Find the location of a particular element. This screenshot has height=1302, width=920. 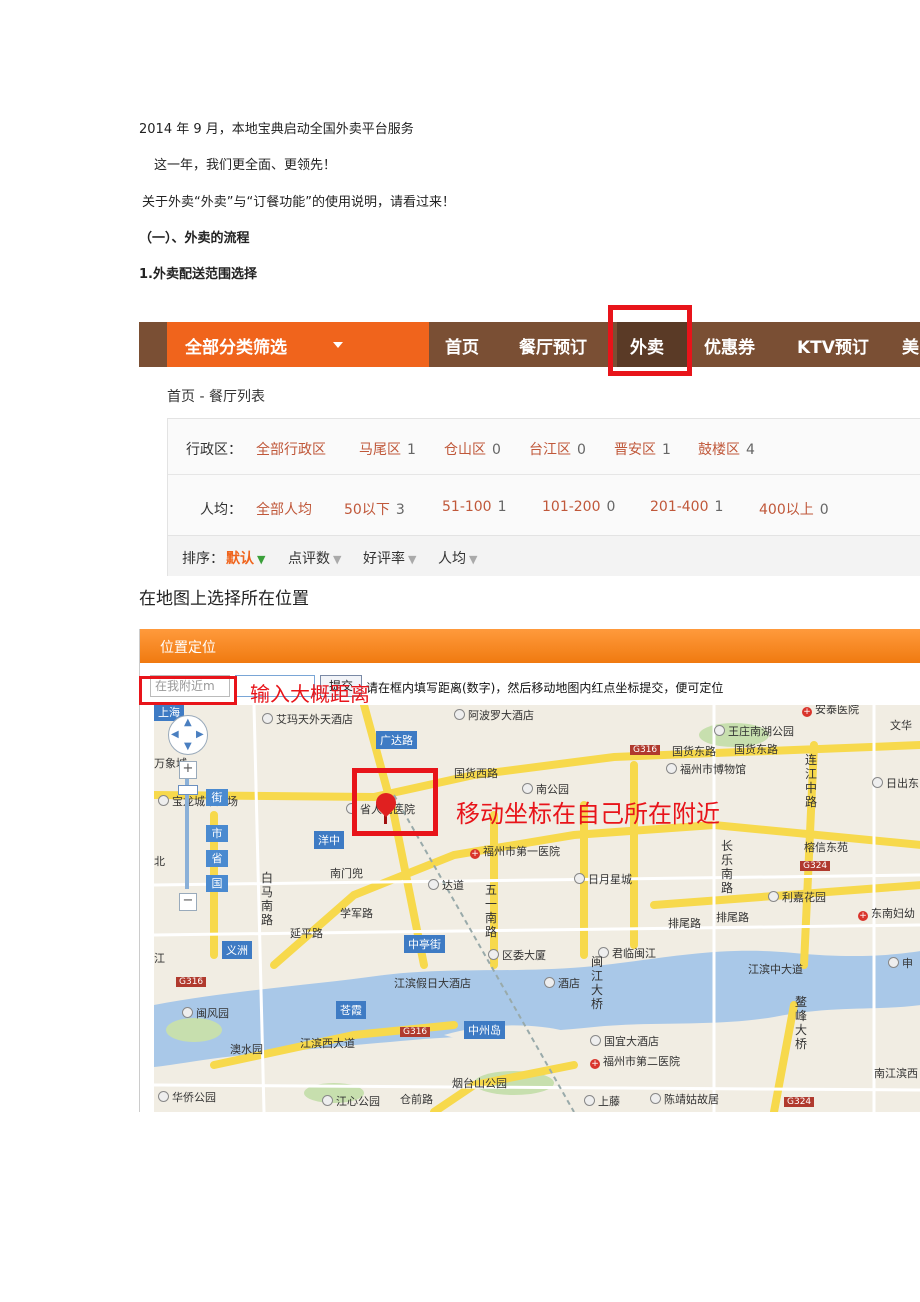

nav-restaurant-booking: 餐厅预订 is located at coordinates (553, 345).